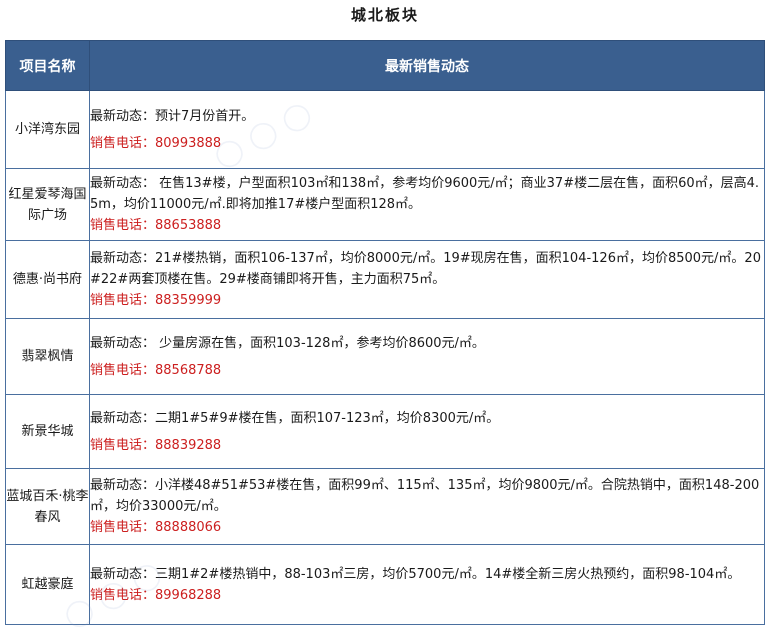 The height and width of the screenshot is (634, 770). Describe the element at coordinates (156, 445) in the screenshot. I see `sales-phone: 销售电话：88839288` at that location.